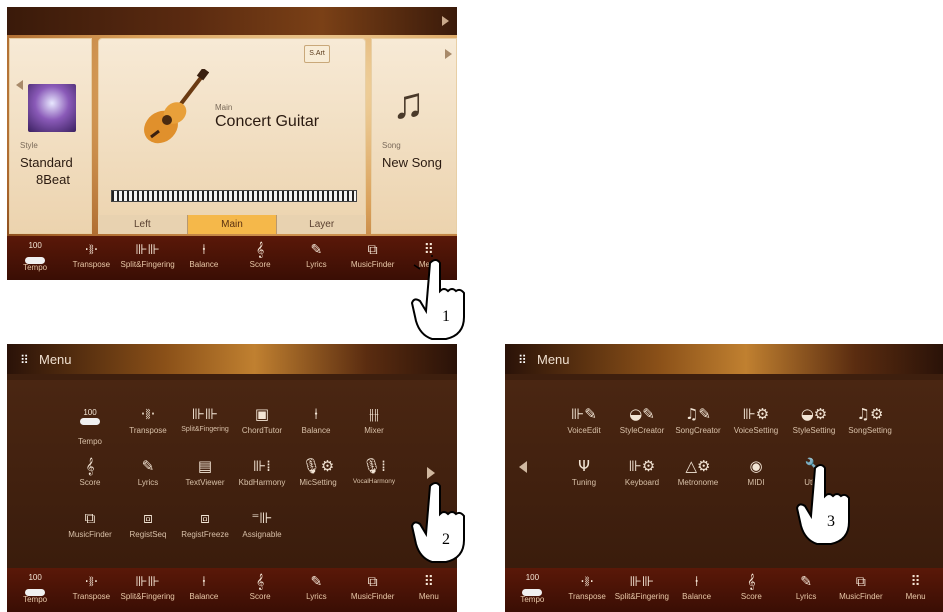 The image size is (943, 612). I want to click on menu-item-textviewer: ▤ TextViewer, so click(205, 470).